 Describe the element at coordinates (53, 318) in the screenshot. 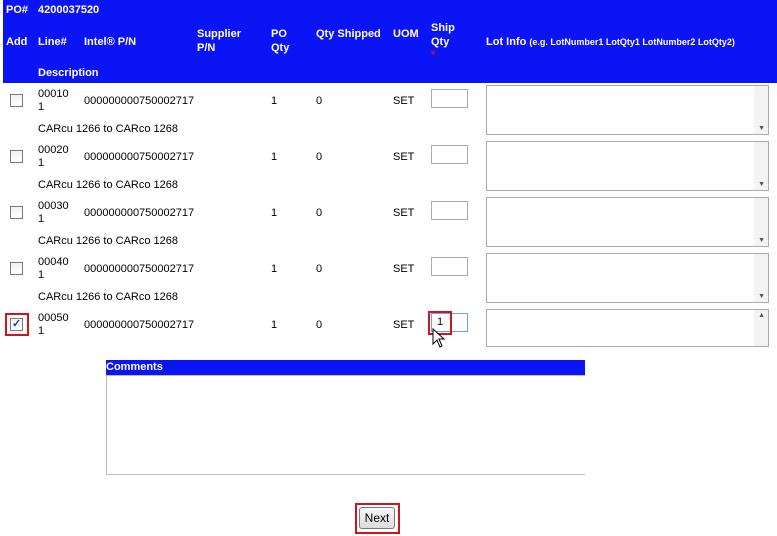

I see `line-number: 00050` at that location.